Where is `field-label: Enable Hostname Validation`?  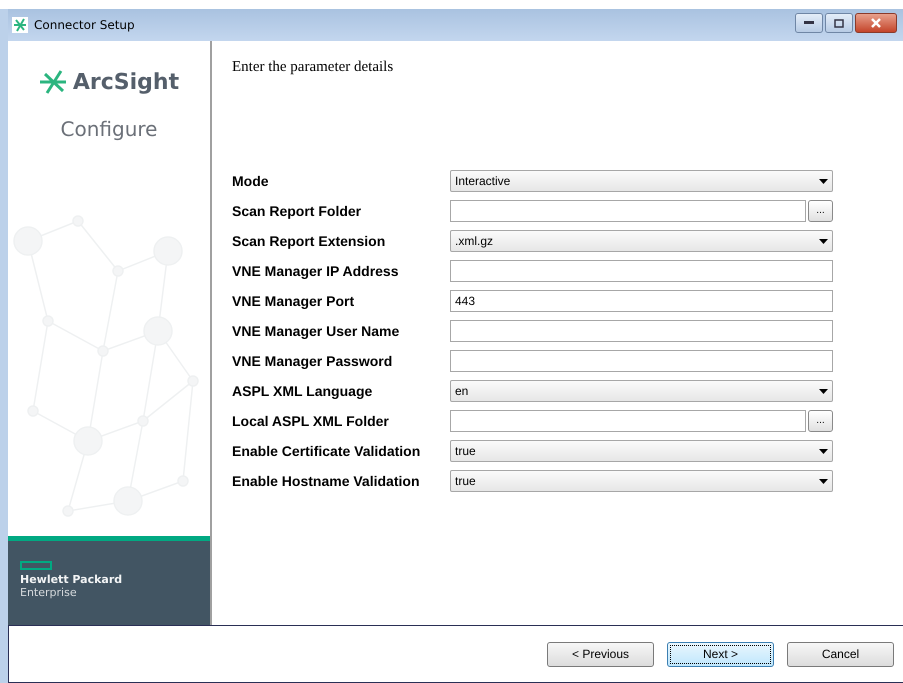 field-label: Enable Hostname Validation is located at coordinates (326, 481).